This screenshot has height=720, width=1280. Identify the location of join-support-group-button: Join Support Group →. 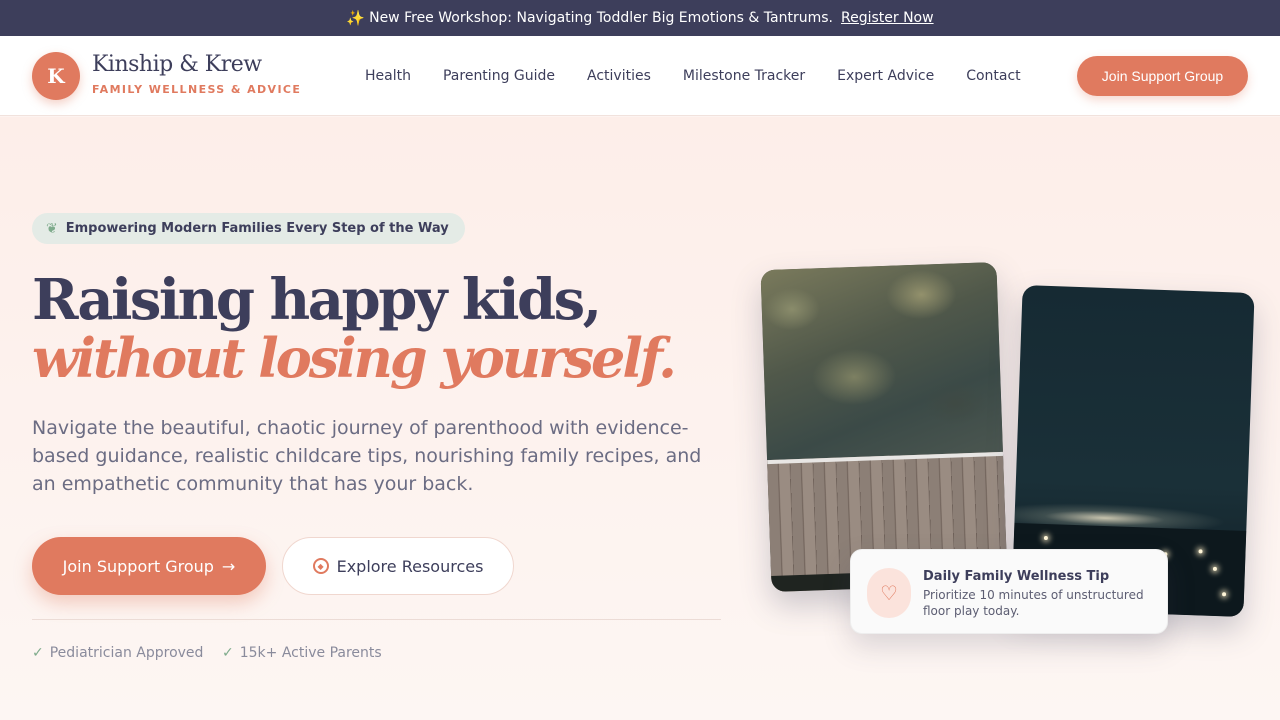
(149, 566).